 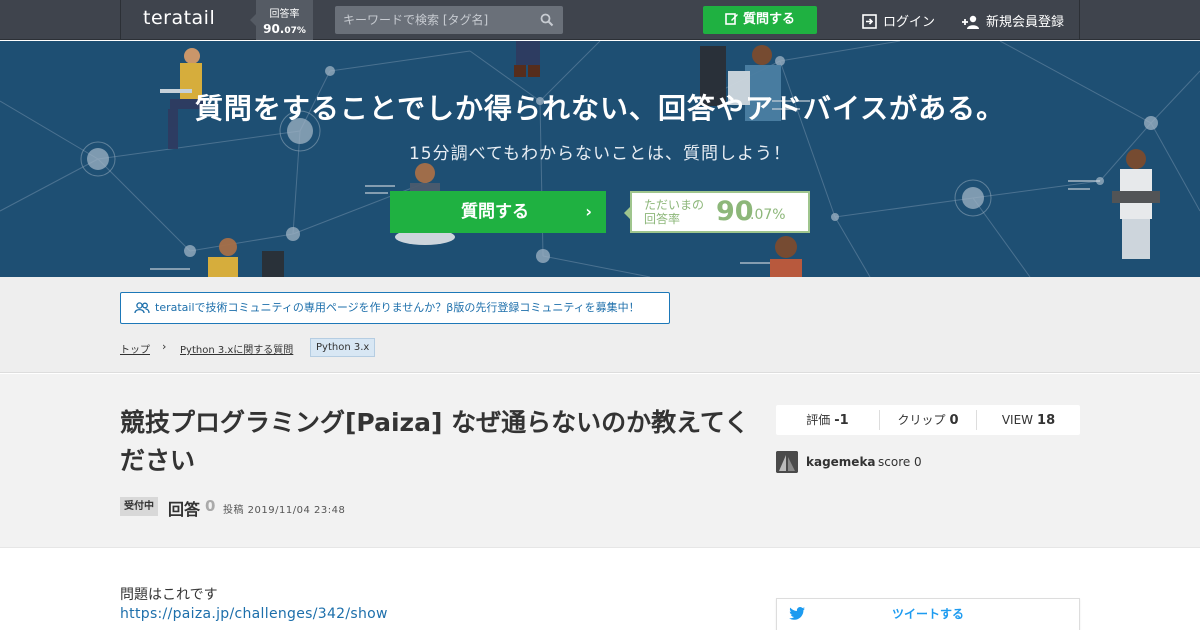 I want to click on question-title: 競技プログラミング[Paiza] なぜ通らないのか教えてください, so click(x=435, y=441).